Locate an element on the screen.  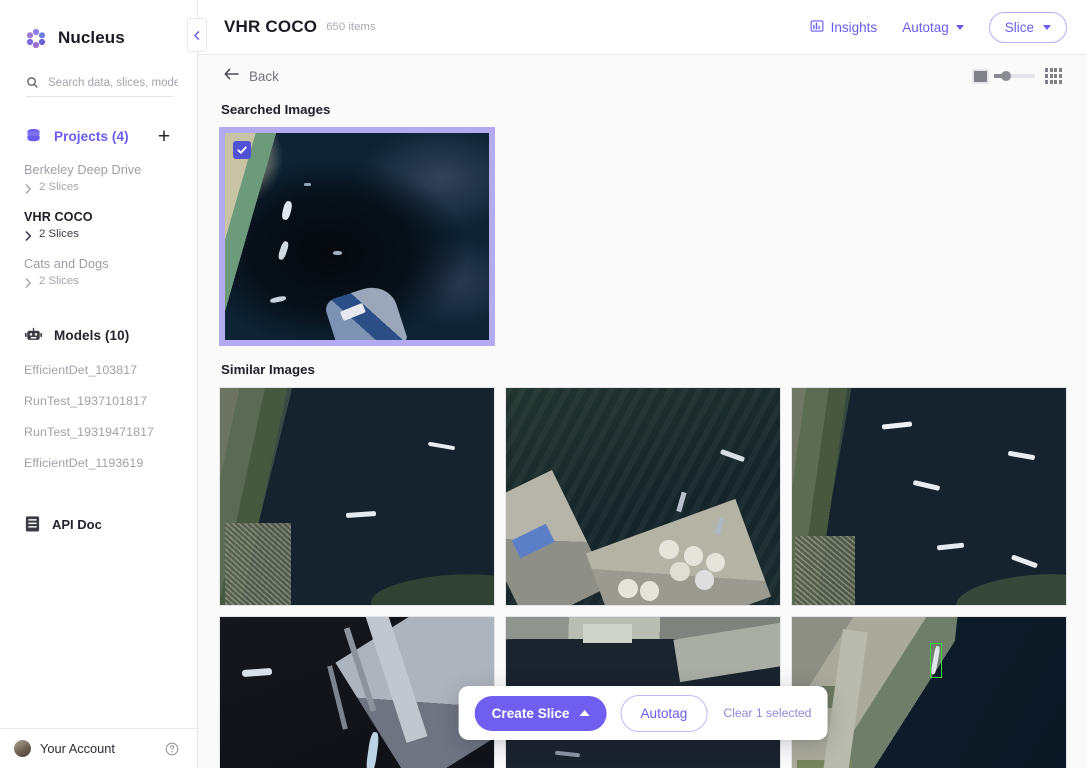
robot-icon is located at coordinates (33, 335).